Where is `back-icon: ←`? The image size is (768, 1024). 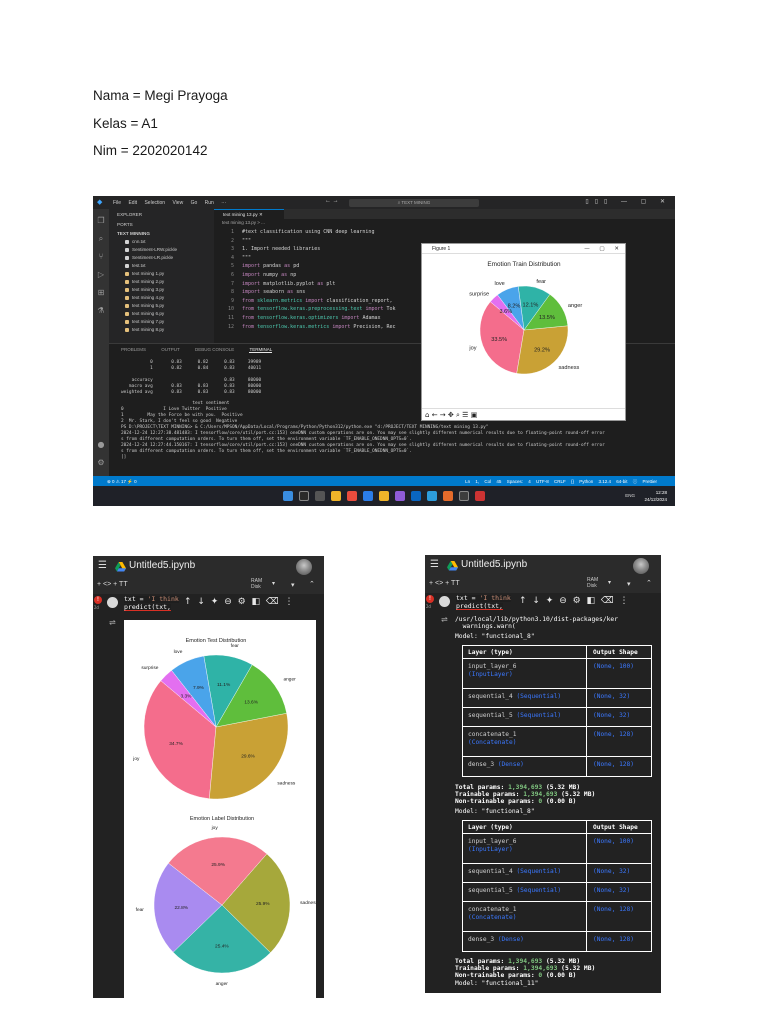
back-icon: ← is located at coordinates (435, 415).